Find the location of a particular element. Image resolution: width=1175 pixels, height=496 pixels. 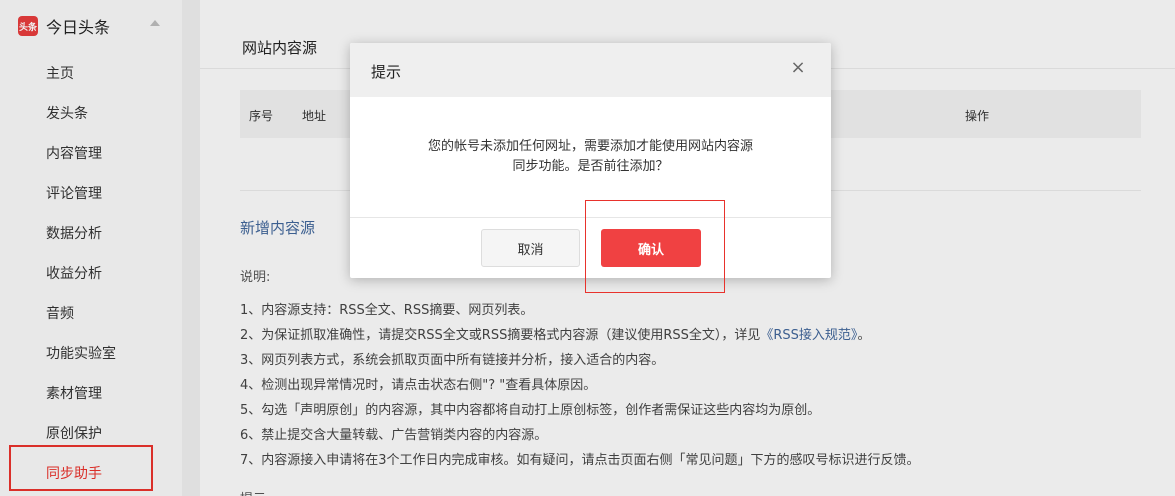

cancel-button: 取消 is located at coordinates (530, 248).